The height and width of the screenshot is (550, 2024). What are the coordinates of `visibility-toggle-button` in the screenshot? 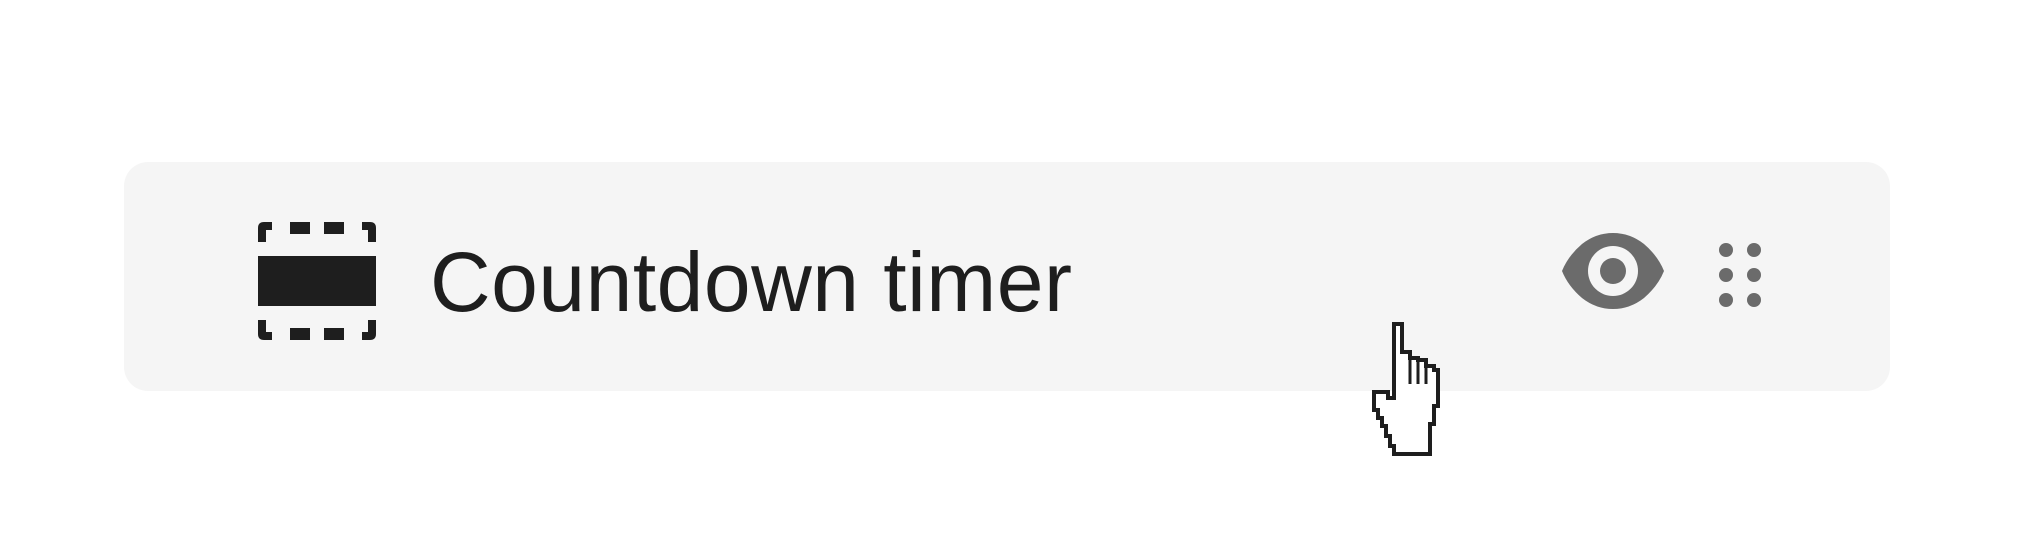 It's located at (1613, 271).